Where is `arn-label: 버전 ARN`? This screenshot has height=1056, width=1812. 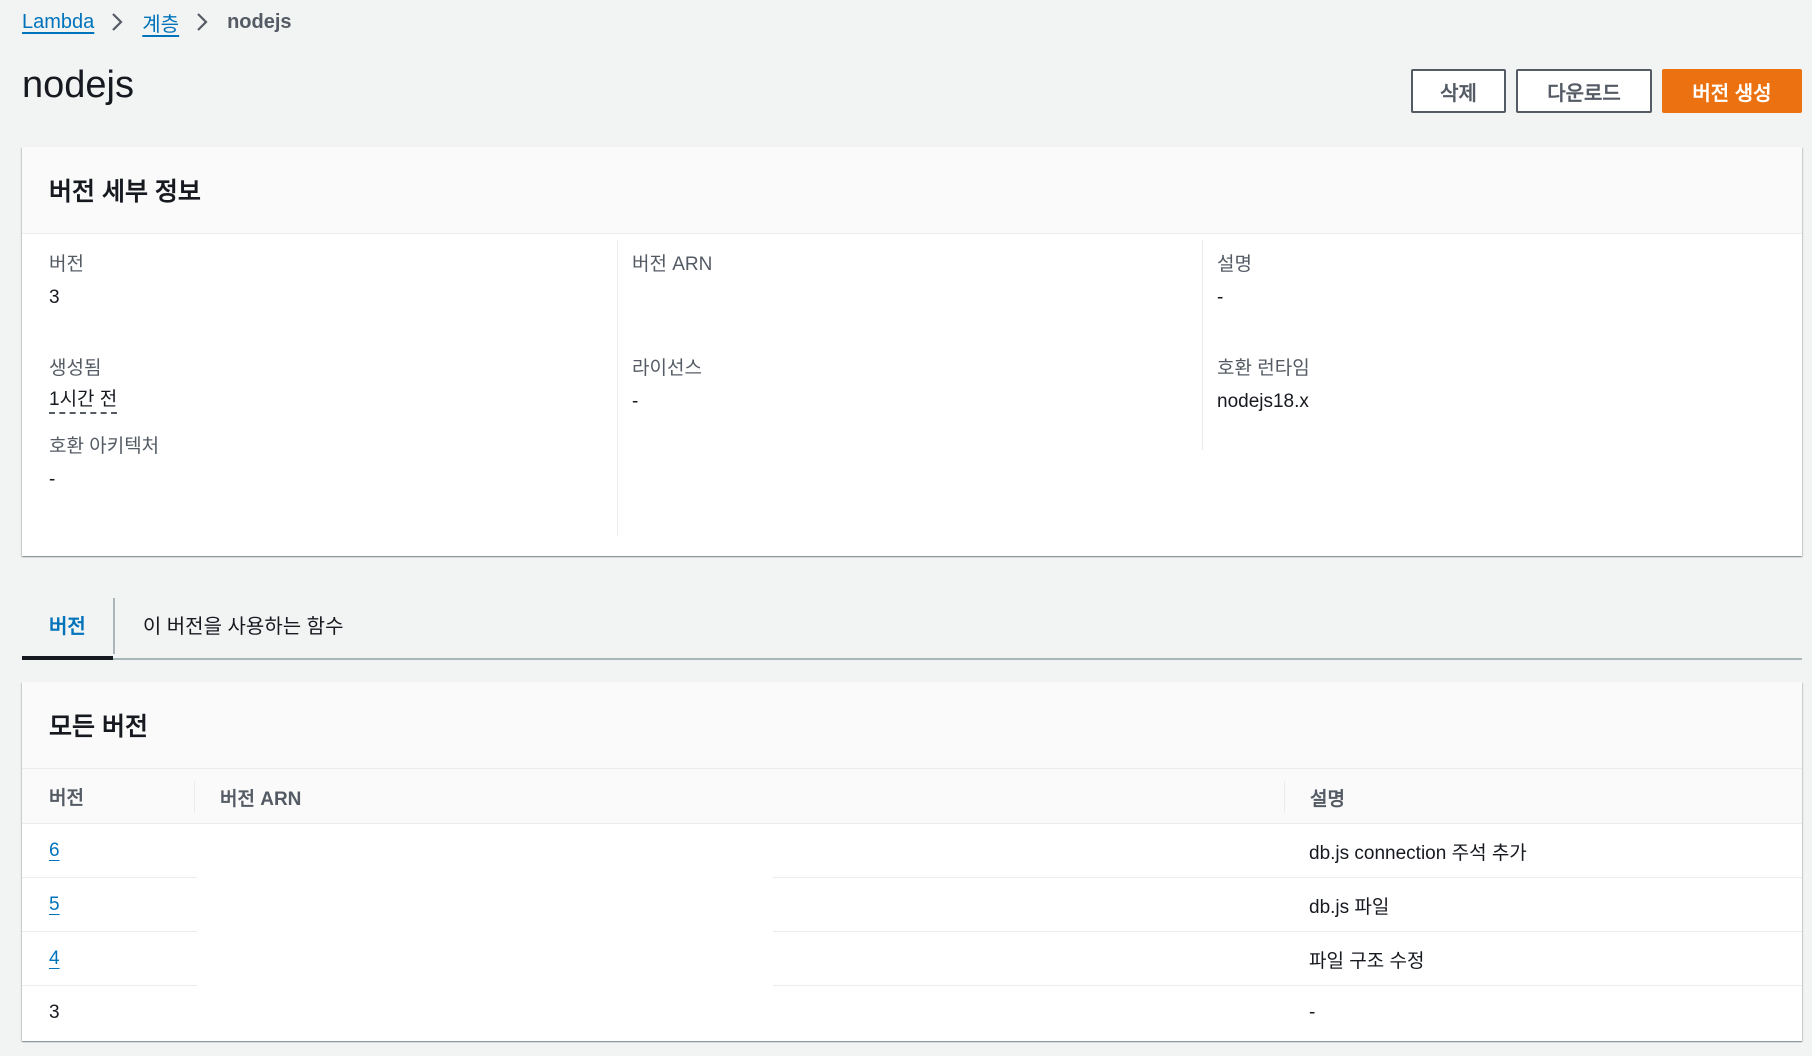 arn-label: 버전 ARN is located at coordinates (672, 264).